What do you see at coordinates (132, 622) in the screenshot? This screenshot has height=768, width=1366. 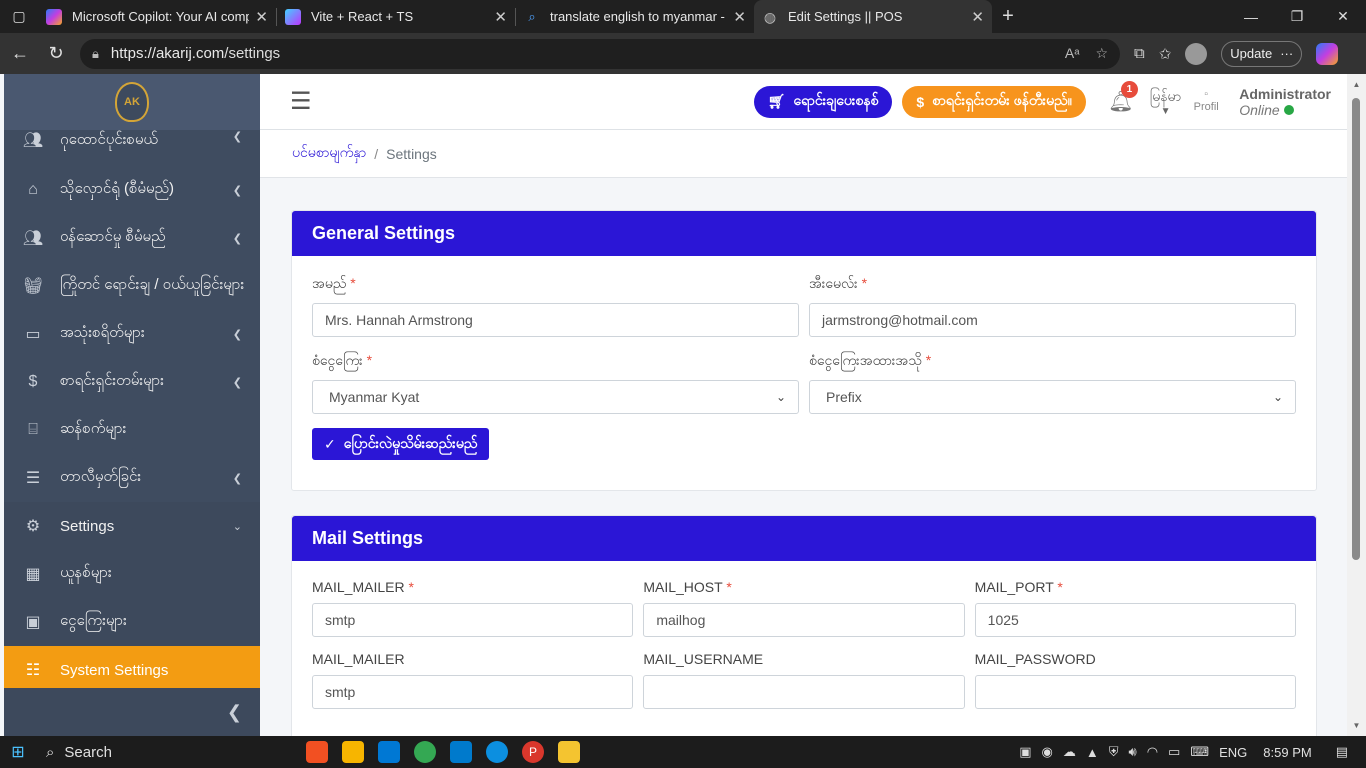 I see `sidebar-item-currencies: ▣ ငွေကြေးများ` at bounding box center [132, 622].